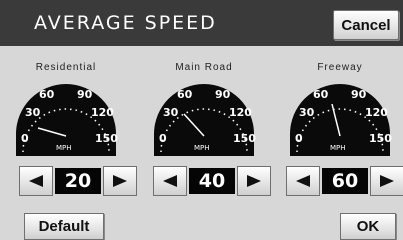  I want to click on ok-button: OK, so click(368, 226).